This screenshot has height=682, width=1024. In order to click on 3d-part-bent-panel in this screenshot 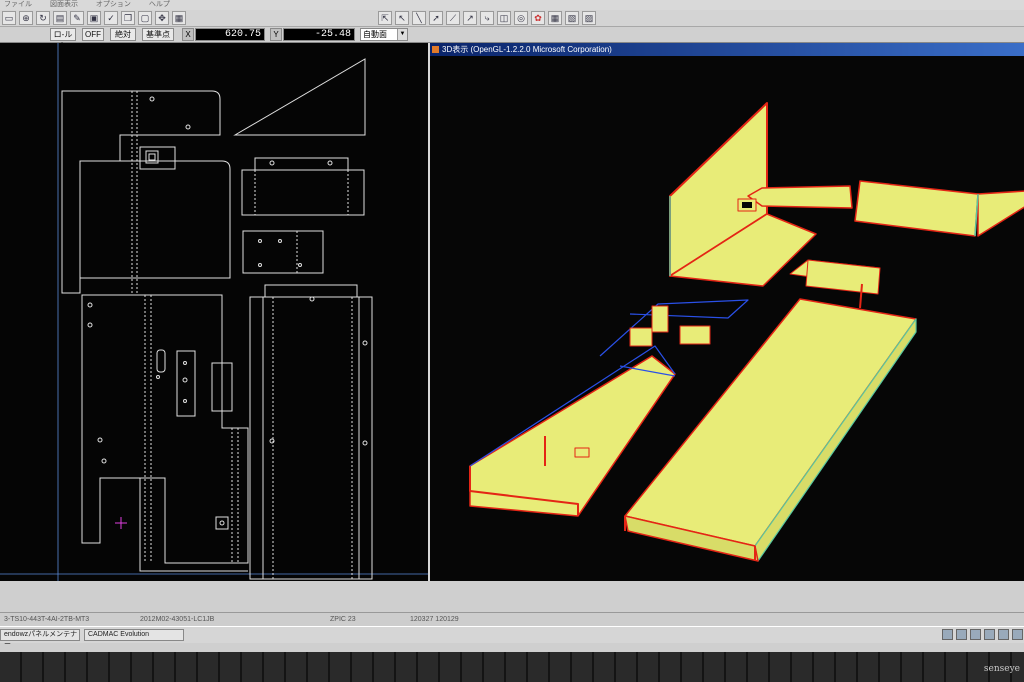, I will do `click(939, 208)`.